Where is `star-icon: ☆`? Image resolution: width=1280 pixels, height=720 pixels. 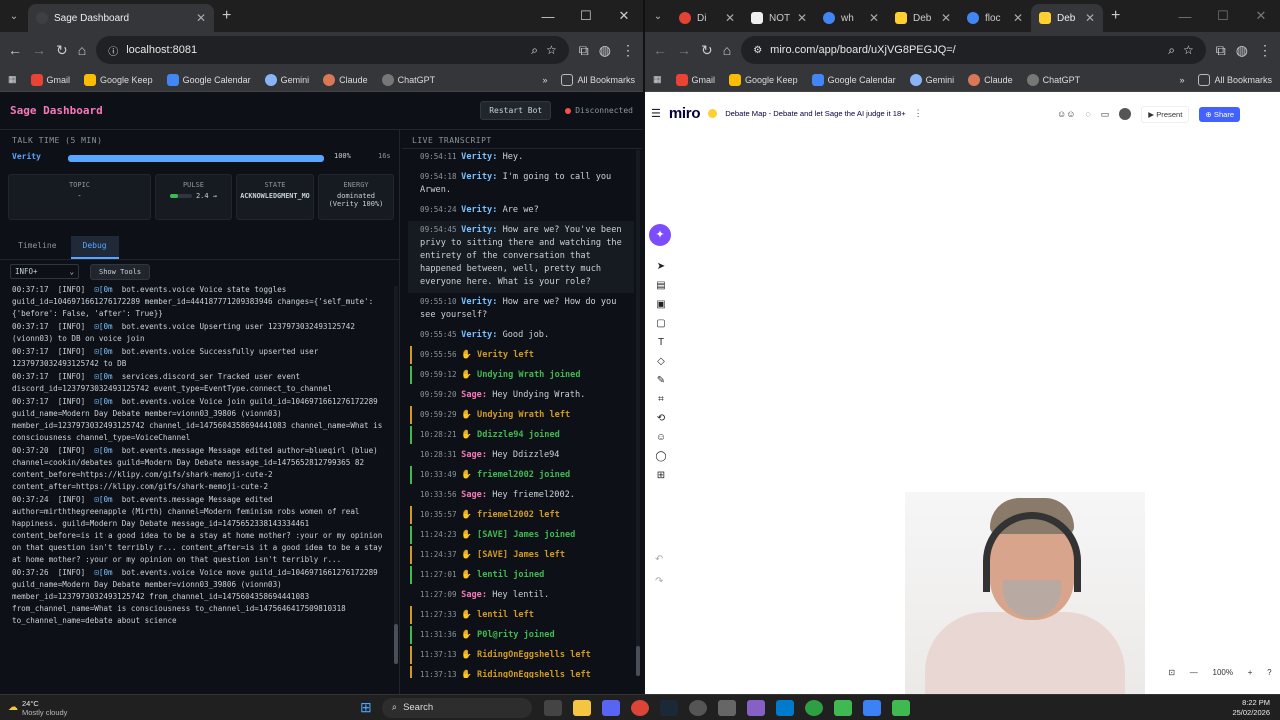
star-icon: ☆ is located at coordinates (551, 50).